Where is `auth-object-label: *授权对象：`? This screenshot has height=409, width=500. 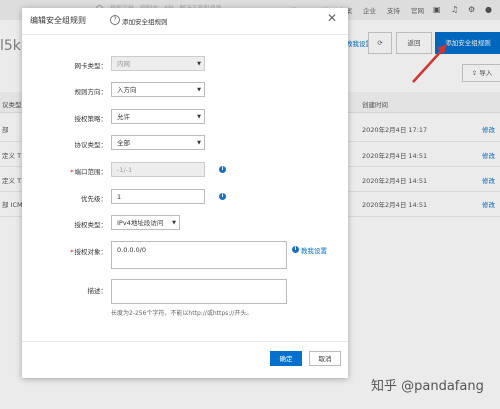 auth-object-label: *授权对象： is located at coordinates (64, 251).